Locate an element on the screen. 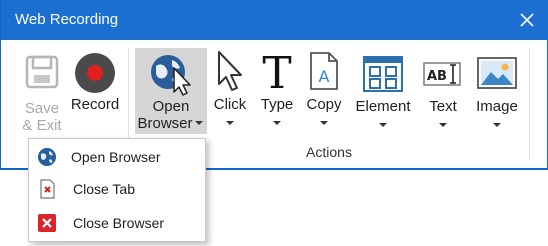 The width and height of the screenshot is (548, 246). element-action-button: Element is located at coordinates (383, 91).